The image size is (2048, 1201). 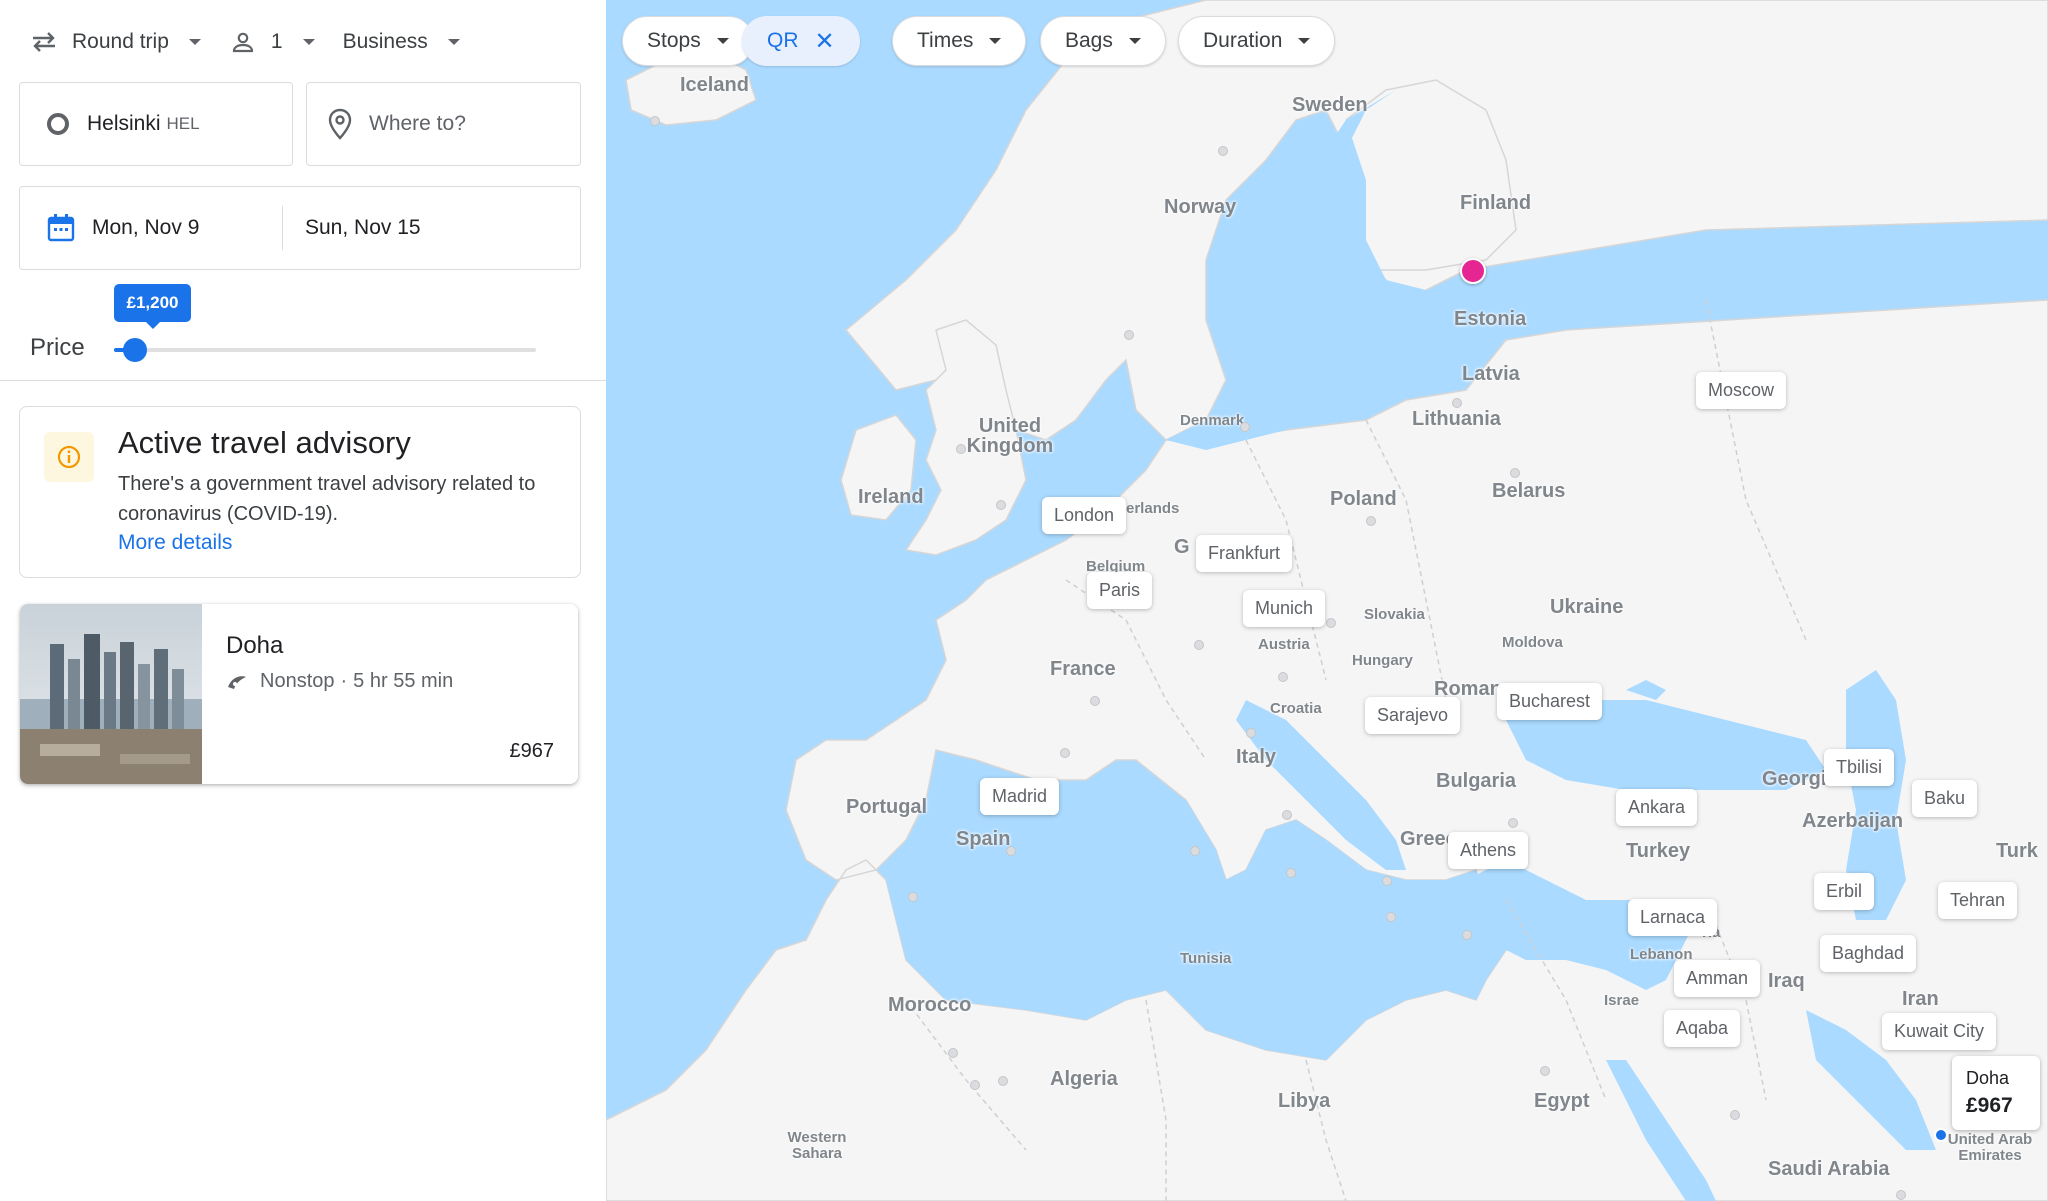 I want to click on depart-date: Mon, Nov 9, so click(x=187, y=228).